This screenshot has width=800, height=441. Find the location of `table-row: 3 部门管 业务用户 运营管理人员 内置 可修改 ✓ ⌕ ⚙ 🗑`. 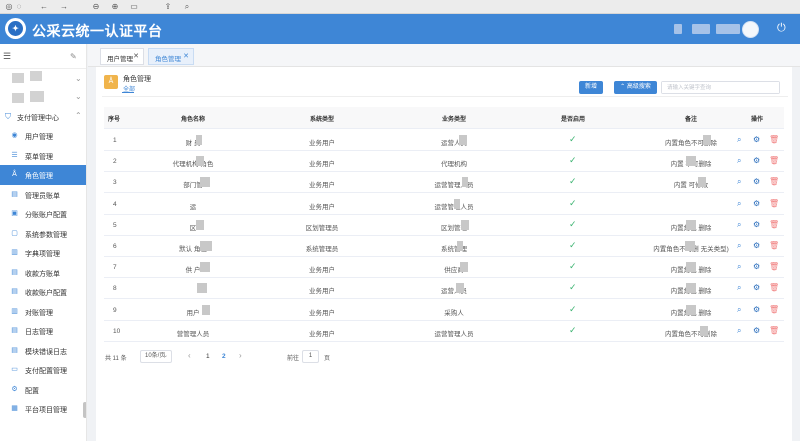

table-row: 3 部门管 业务用户 运营管理人员 内置 可修改 ✓ ⌕ ⚙ 🗑 is located at coordinates (444, 183).